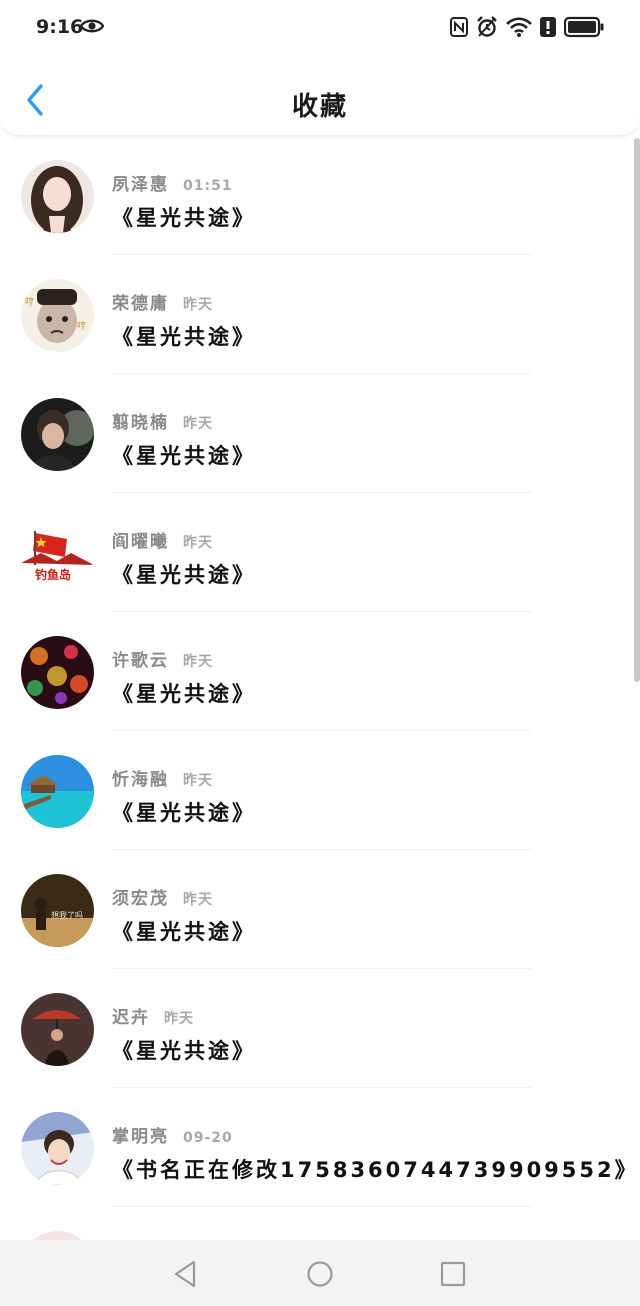 This screenshot has height=1306, width=640. Describe the element at coordinates (459, 27) in the screenshot. I see `nfc-icon` at that location.